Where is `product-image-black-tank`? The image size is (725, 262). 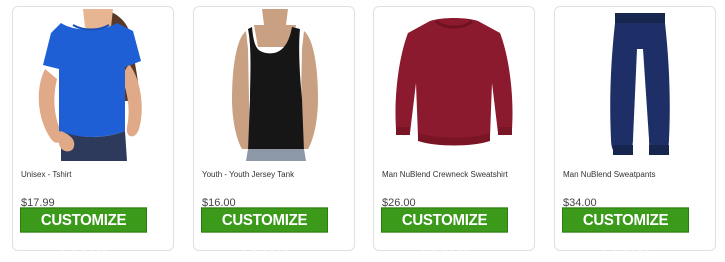 product-image-black-tank is located at coordinates (274, 85).